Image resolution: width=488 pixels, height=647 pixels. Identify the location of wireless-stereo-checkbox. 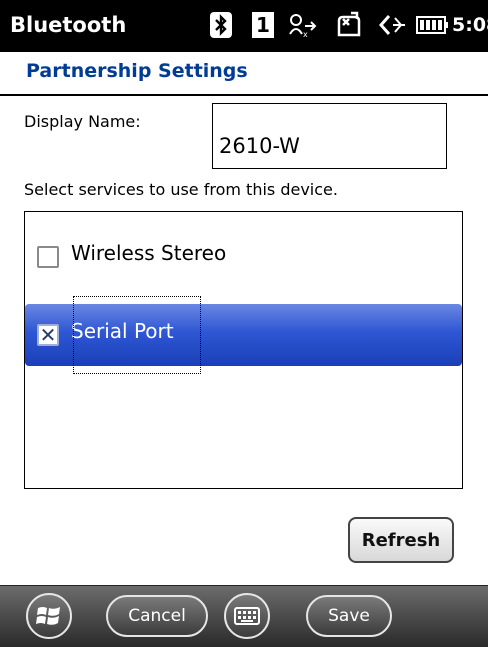
(48, 257).